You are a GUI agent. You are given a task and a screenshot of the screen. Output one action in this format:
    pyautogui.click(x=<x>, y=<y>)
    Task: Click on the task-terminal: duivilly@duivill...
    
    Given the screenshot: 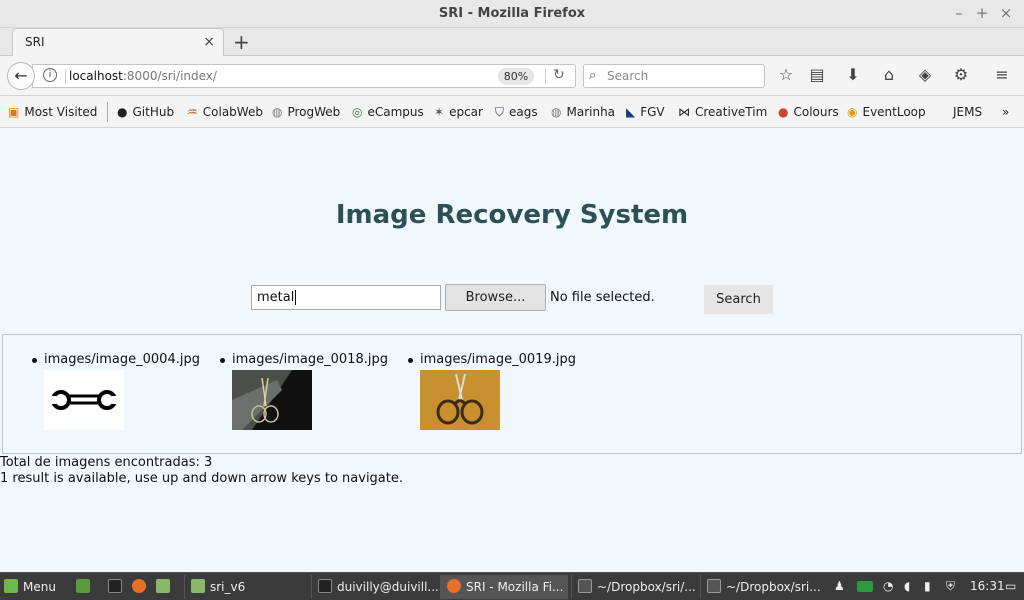 What is the action you would take?
    pyautogui.click(x=375, y=587)
    